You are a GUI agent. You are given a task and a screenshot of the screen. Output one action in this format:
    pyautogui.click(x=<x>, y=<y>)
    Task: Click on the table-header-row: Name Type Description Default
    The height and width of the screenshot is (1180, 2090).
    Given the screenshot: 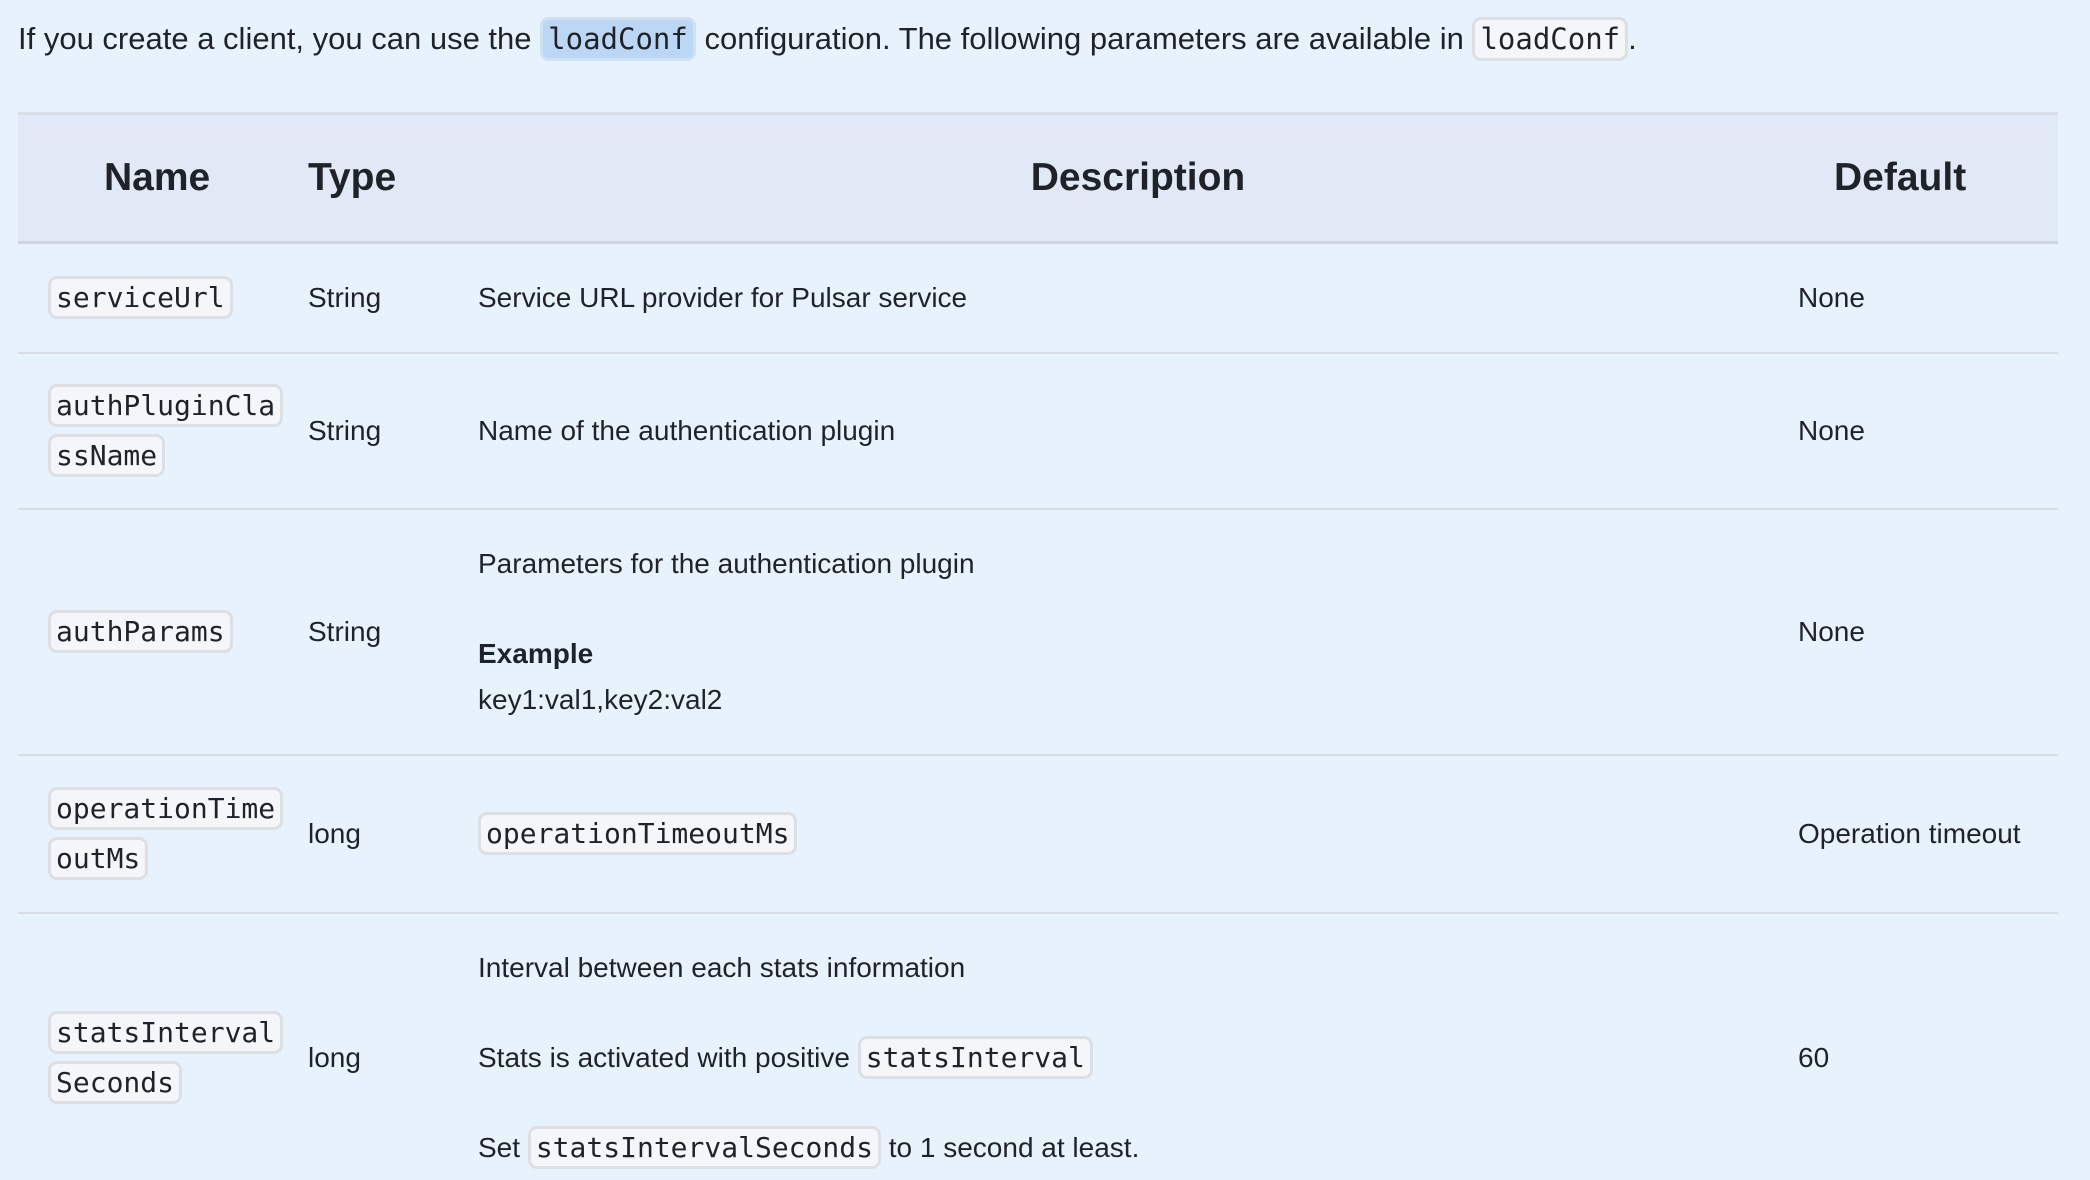 What is the action you would take?
    pyautogui.click(x=1038, y=178)
    